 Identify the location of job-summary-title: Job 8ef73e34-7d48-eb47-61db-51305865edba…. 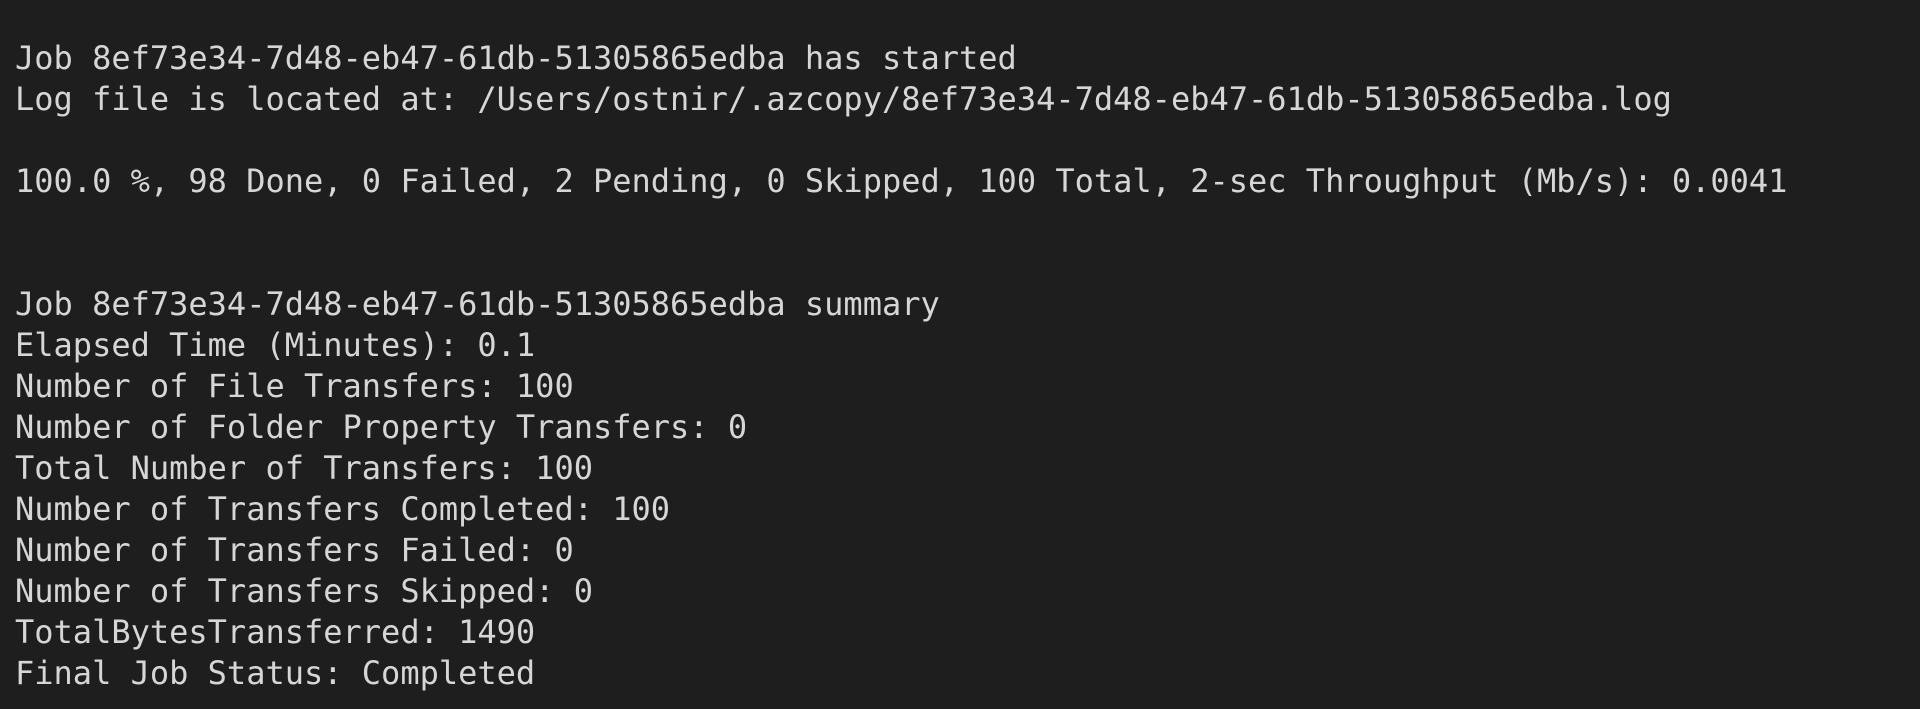
(477, 304).